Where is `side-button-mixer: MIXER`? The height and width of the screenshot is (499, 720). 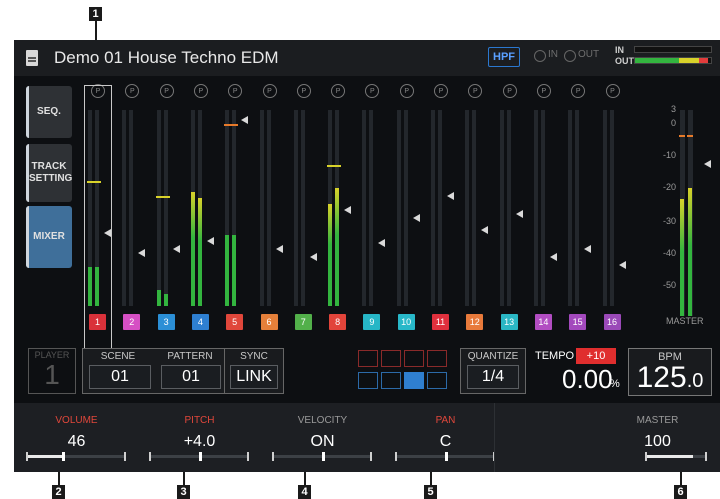 side-button-mixer: MIXER is located at coordinates (49, 237).